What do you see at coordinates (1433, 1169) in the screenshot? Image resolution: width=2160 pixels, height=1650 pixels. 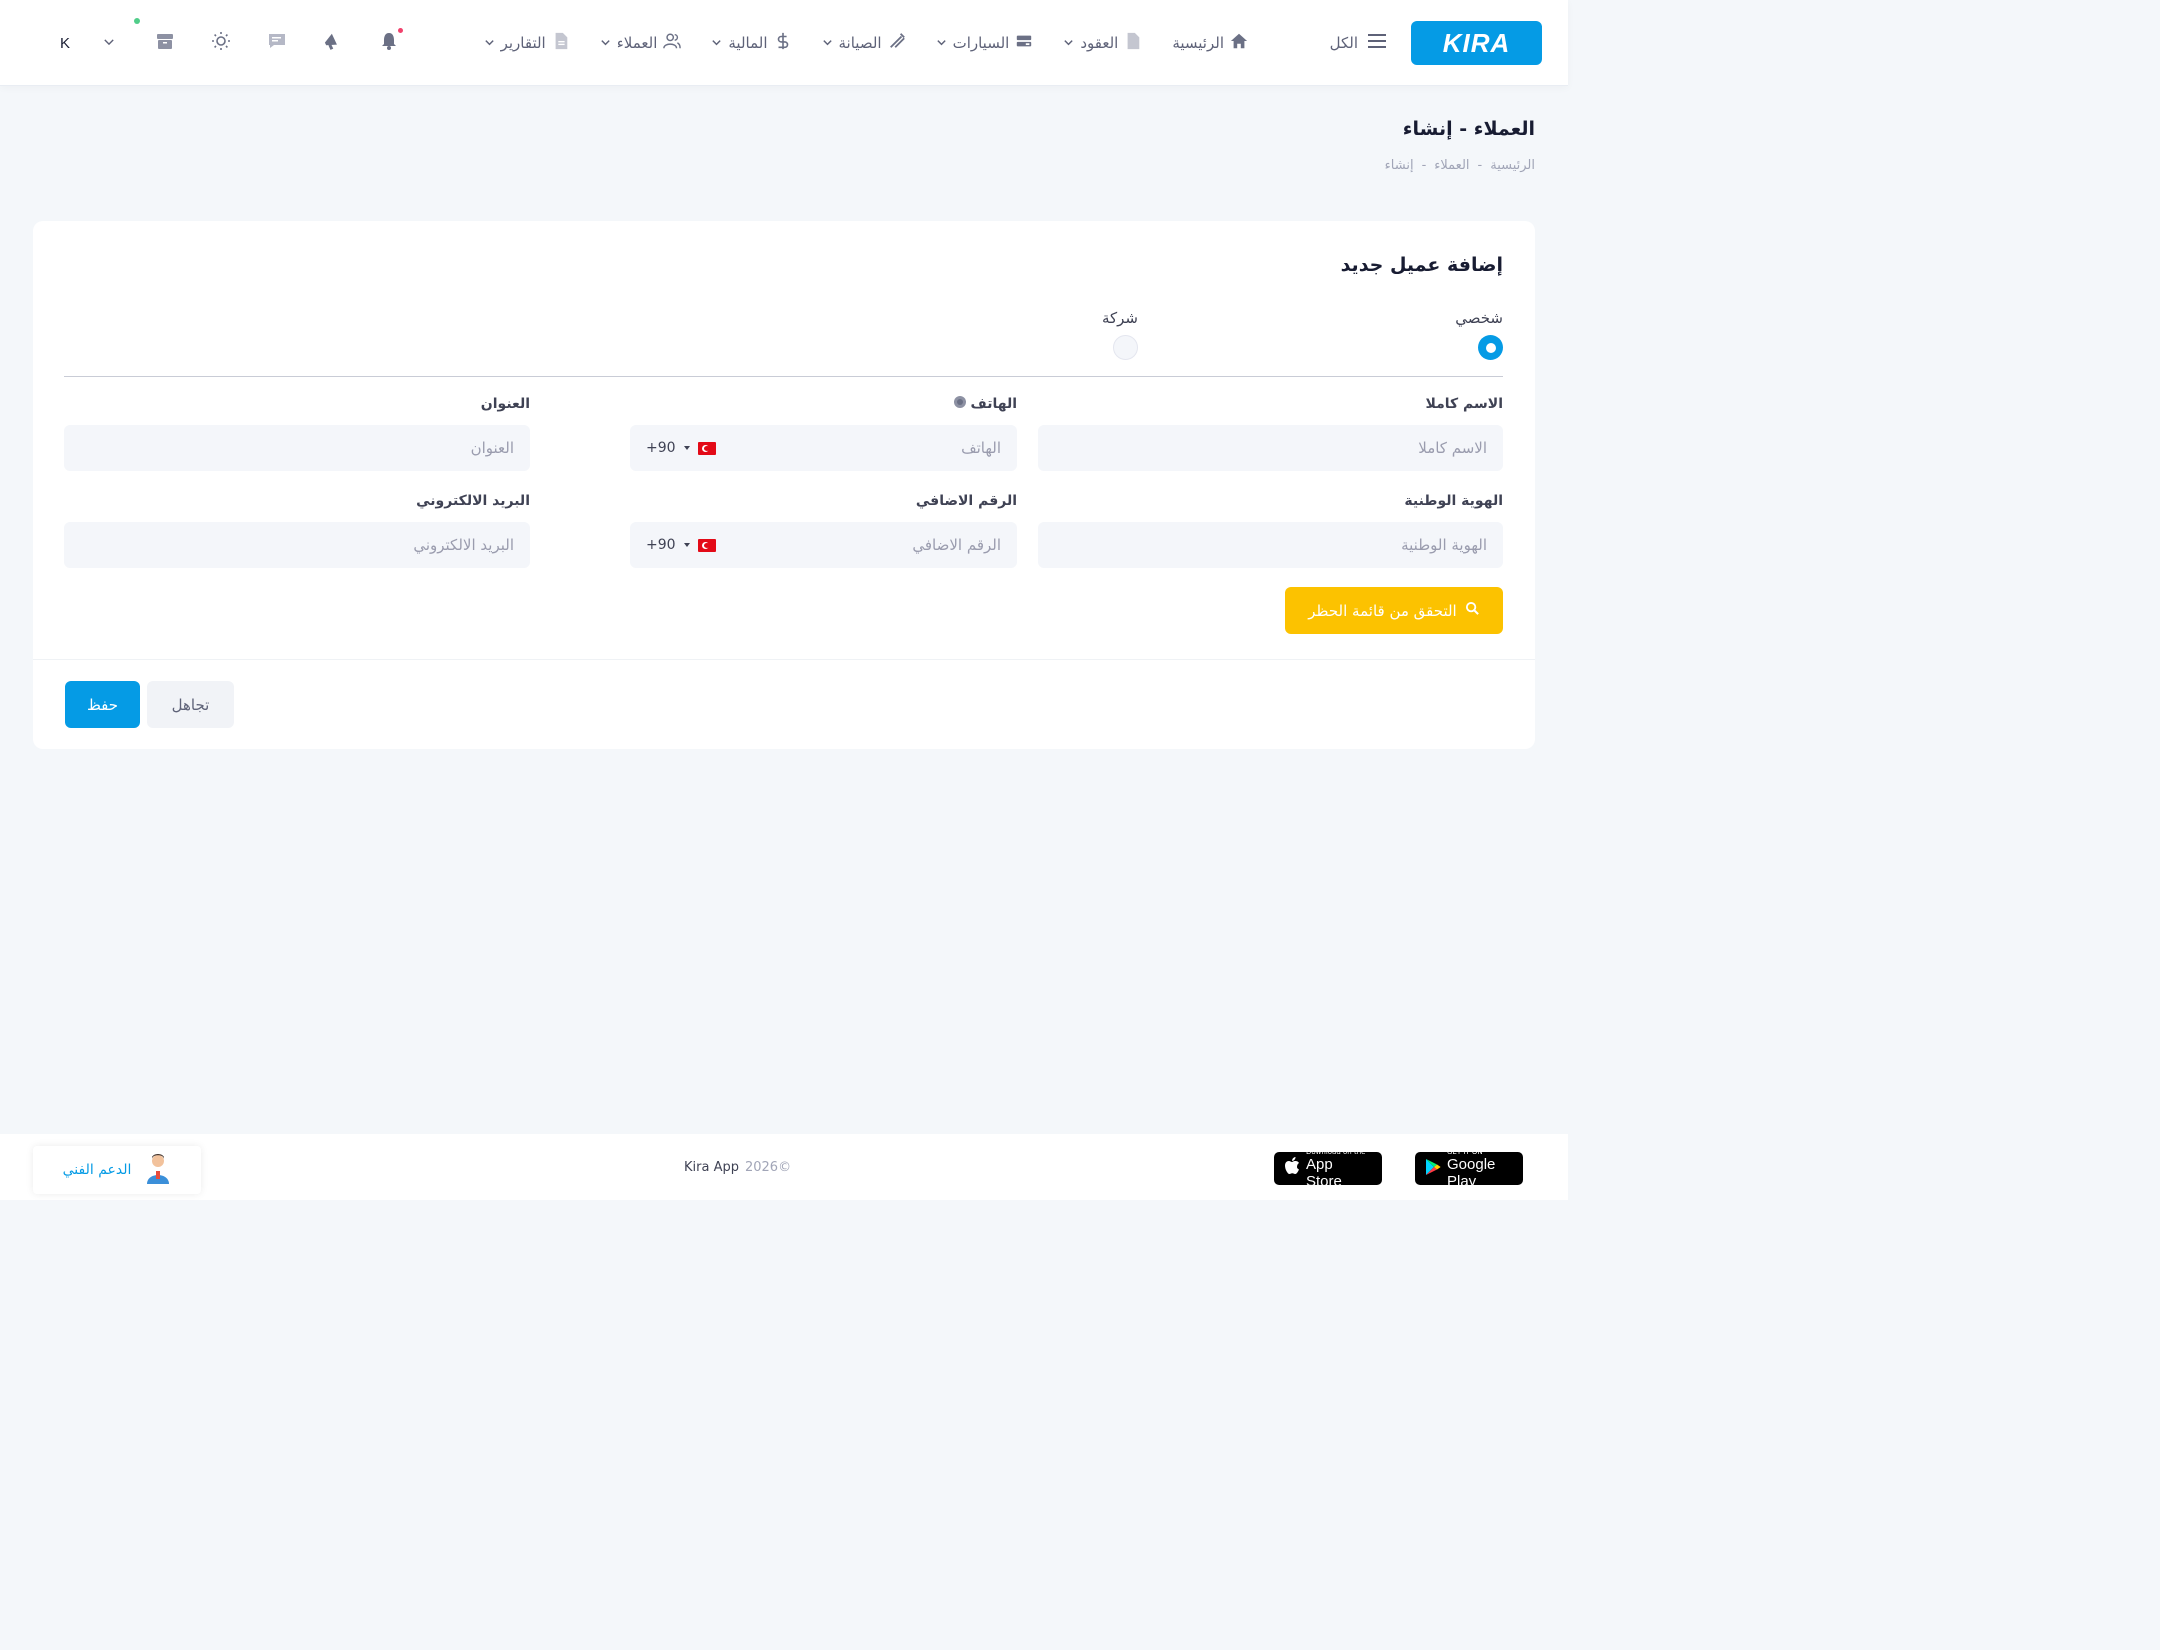 I see `google-play-icon` at bounding box center [1433, 1169].